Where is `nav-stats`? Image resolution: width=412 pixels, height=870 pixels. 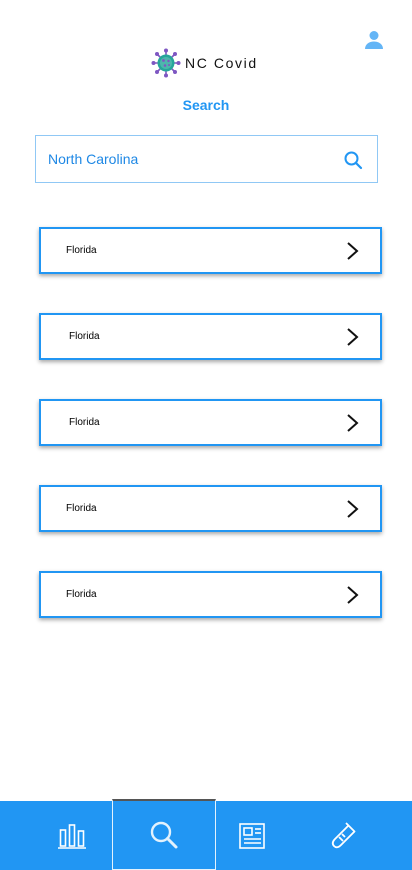 nav-stats is located at coordinates (72, 835).